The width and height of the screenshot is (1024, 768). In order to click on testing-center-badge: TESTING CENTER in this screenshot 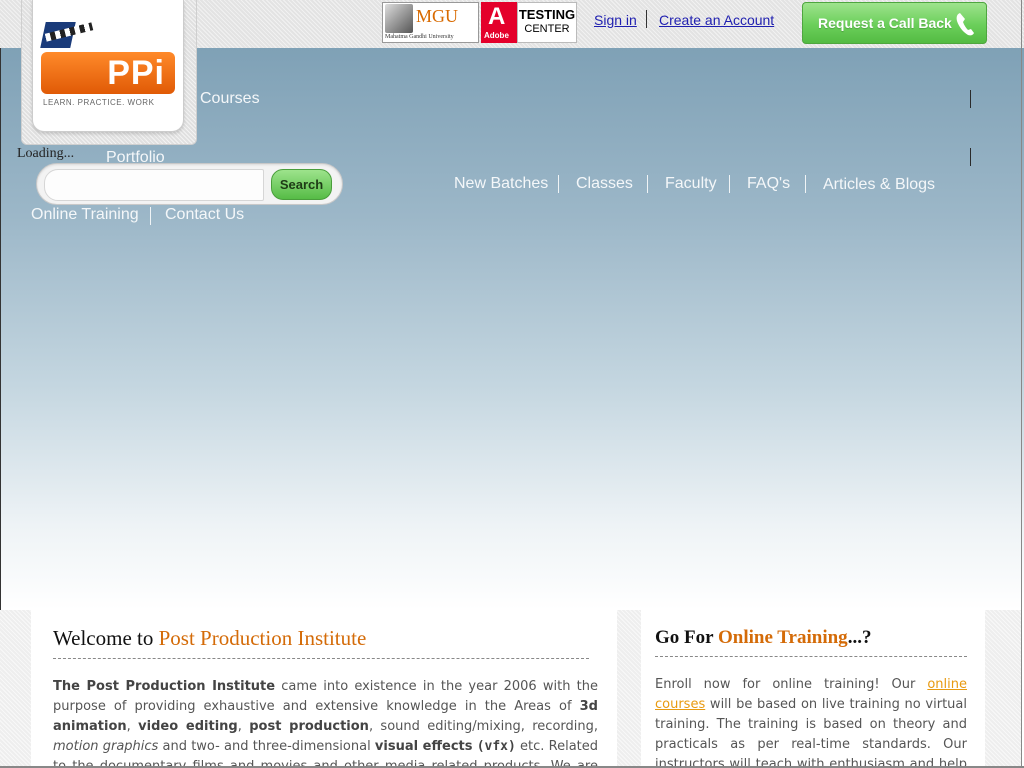, I will do `click(547, 22)`.